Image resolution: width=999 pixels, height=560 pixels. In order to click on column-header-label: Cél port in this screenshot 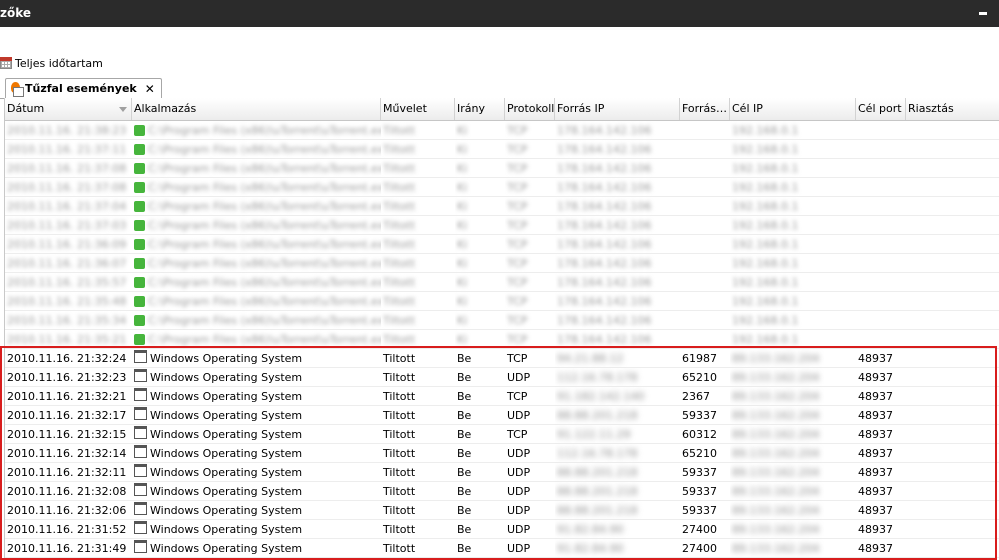, I will do `click(880, 108)`.